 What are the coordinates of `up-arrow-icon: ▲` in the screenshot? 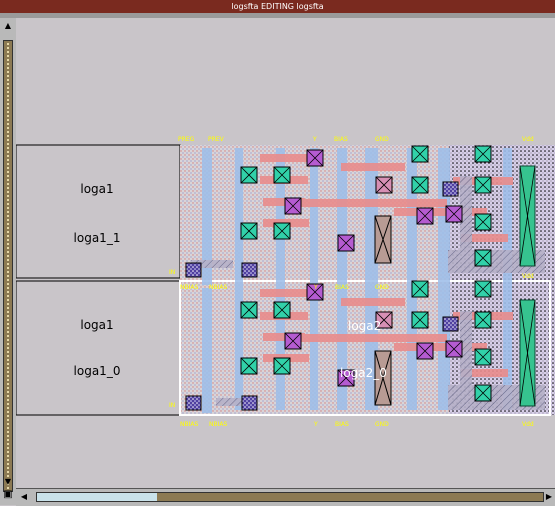 It's located at (8, 25).